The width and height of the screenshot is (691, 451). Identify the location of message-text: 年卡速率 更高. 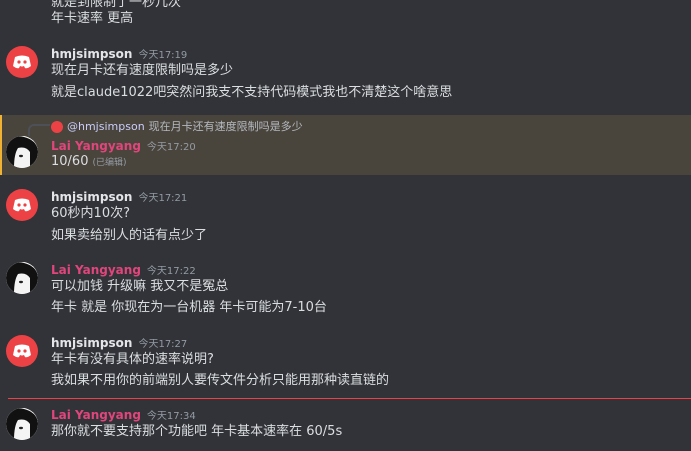
(92, 18).